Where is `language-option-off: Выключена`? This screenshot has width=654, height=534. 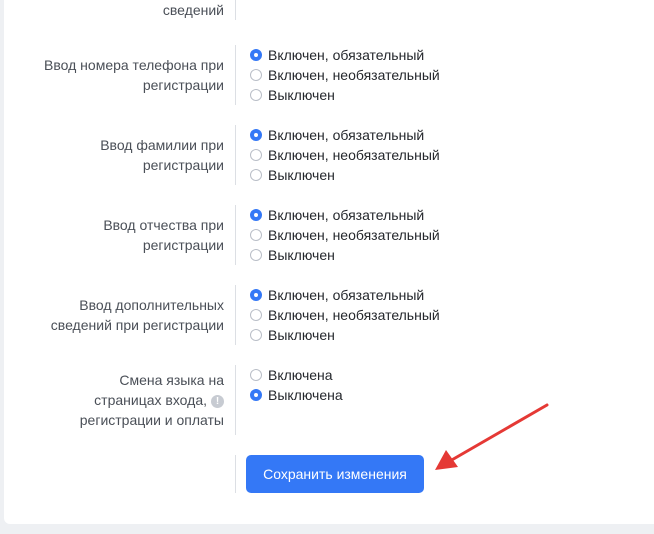 language-option-off: Выключена is located at coordinates (296, 395).